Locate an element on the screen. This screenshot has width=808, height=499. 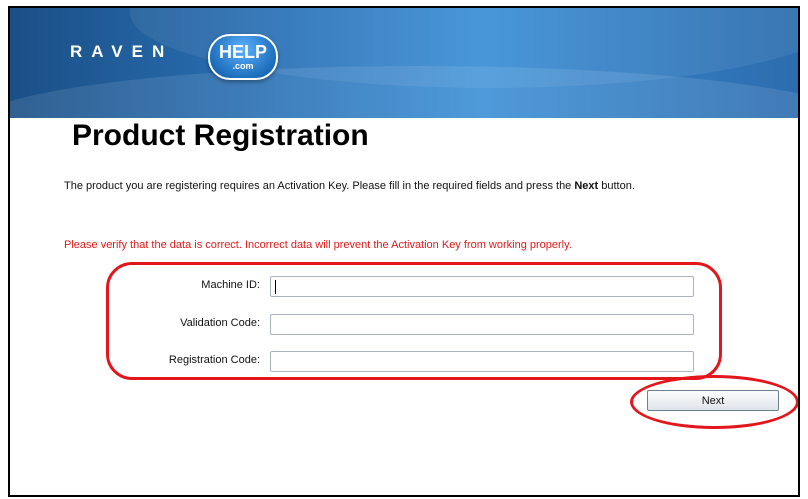
intro-text-next-emphasis: Next is located at coordinates (586, 186).